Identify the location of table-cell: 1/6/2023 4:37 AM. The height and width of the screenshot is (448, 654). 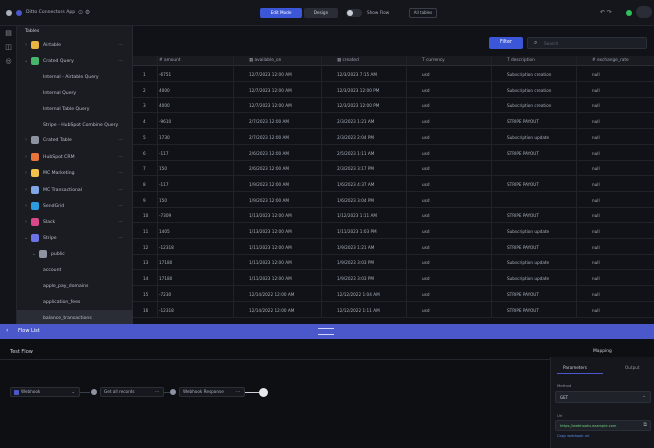
(355, 184).